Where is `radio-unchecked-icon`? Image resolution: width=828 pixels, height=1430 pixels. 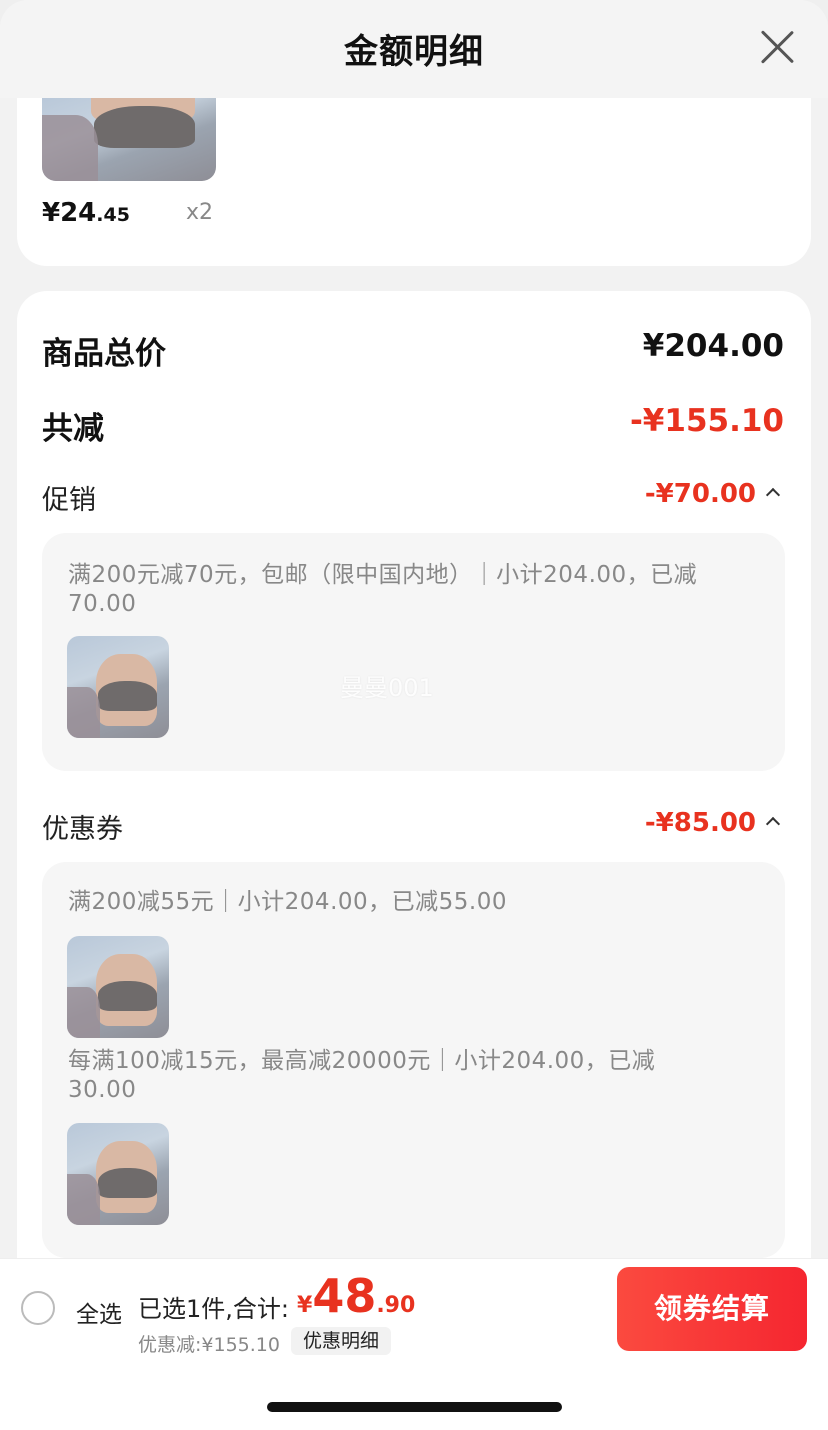 radio-unchecked-icon is located at coordinates (38, 1308).